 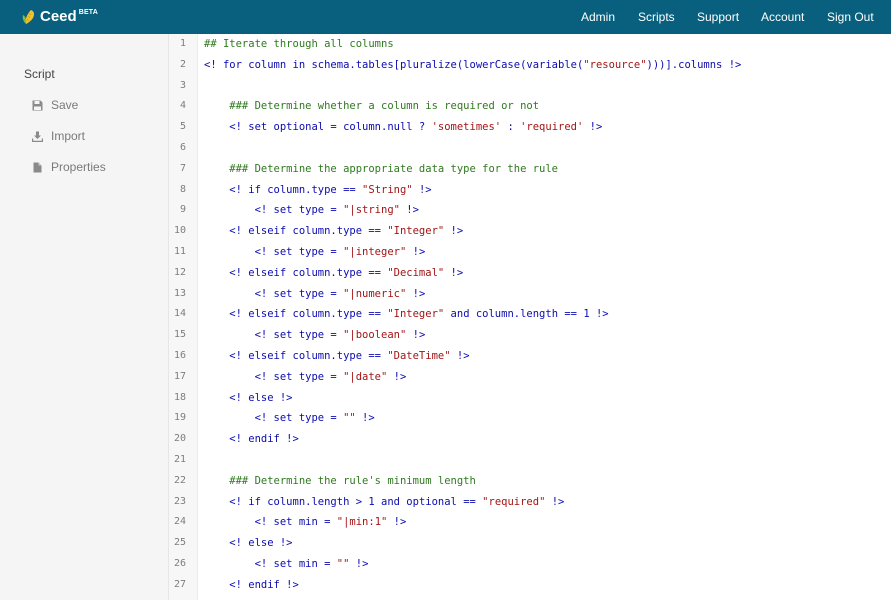 What do you see at coordinates (318, 127) in the screenshot?
I see `code-token: <! set optional = column.null ?` at bounding box center [318, 127].